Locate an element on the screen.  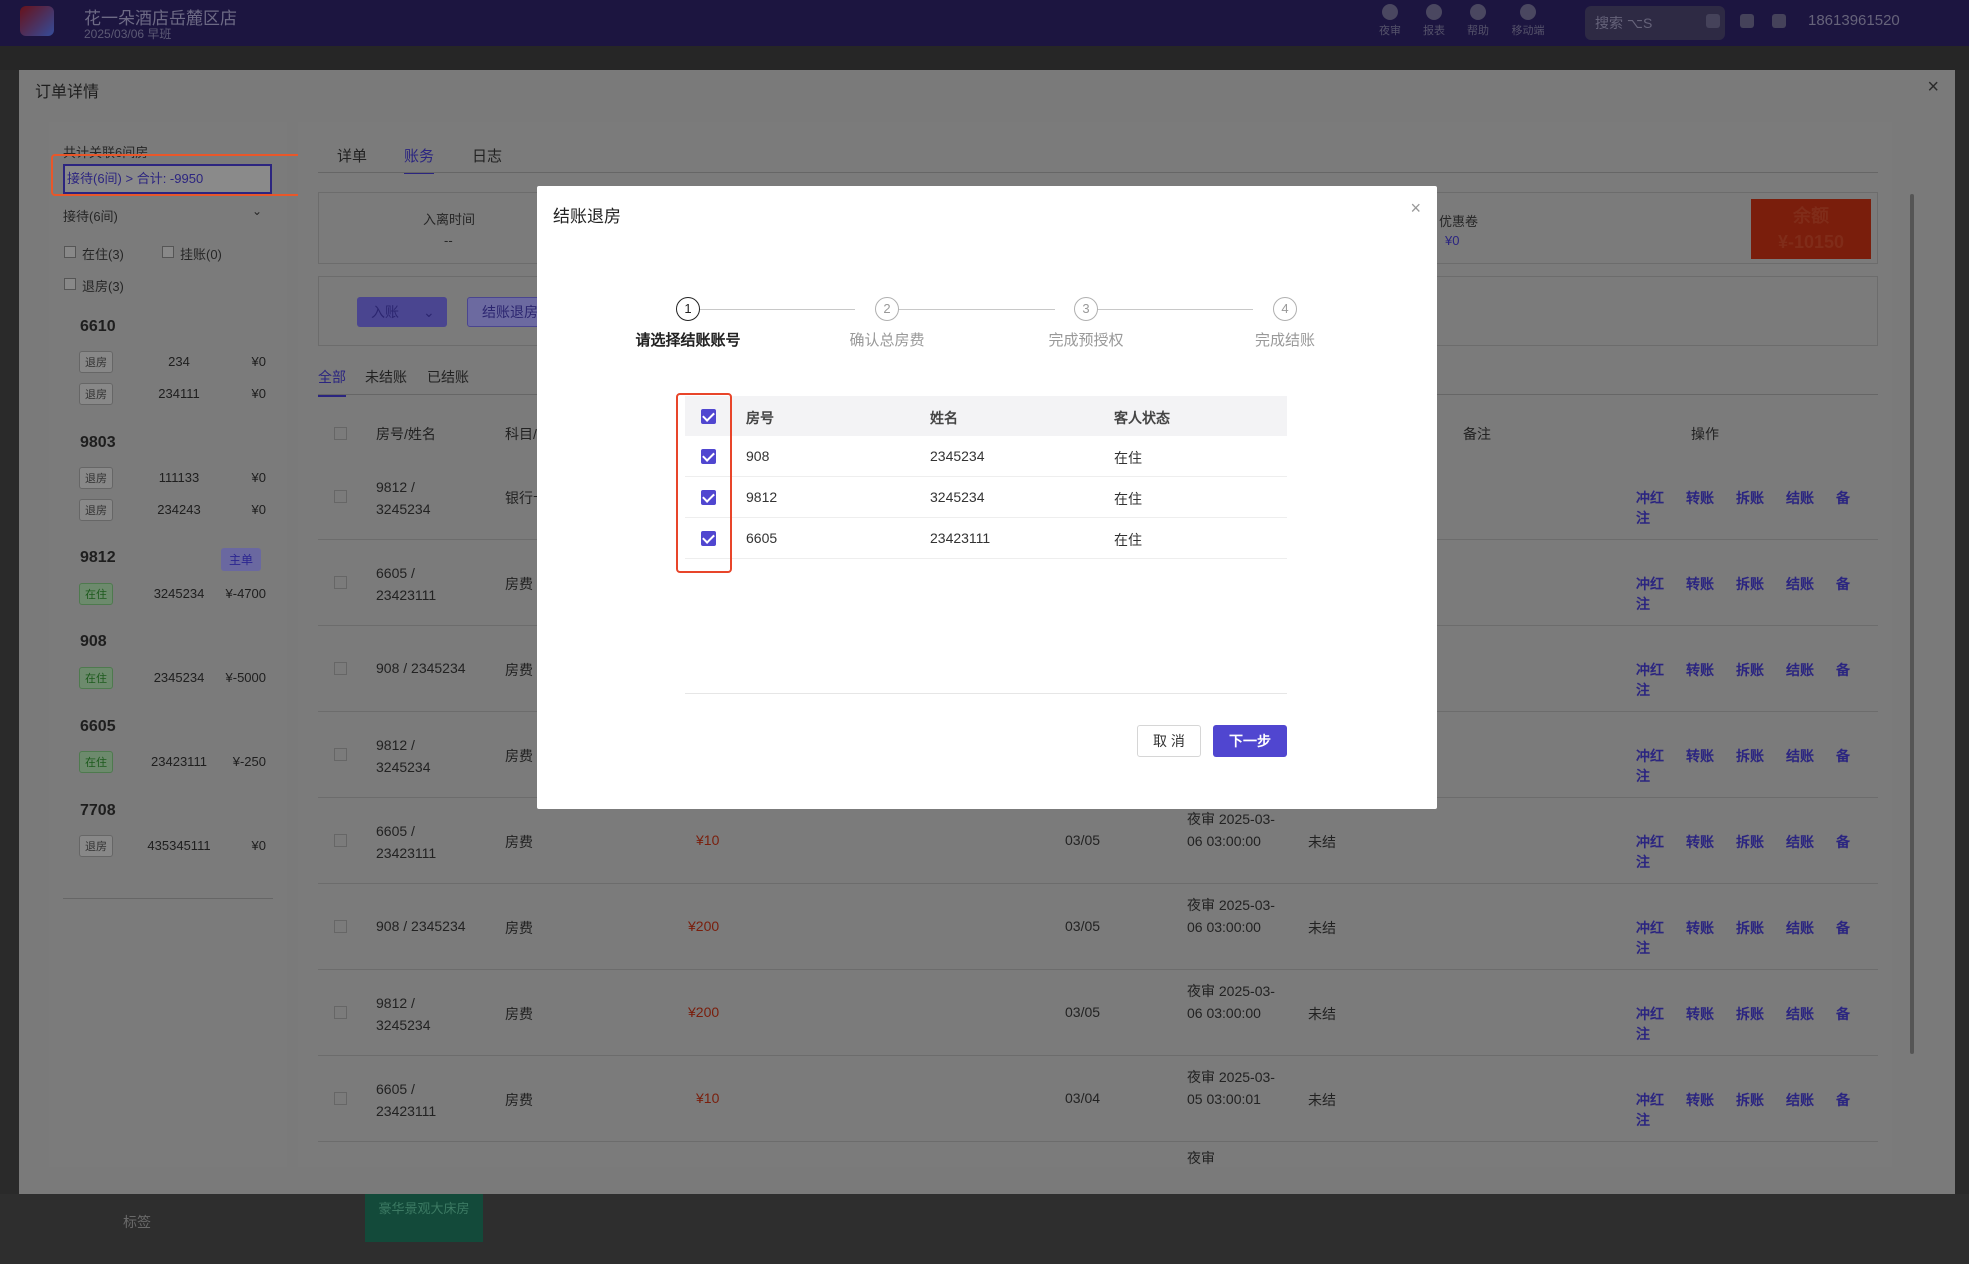
account-row: 6605 23423111 在住 is located at coordinates (986, 538).